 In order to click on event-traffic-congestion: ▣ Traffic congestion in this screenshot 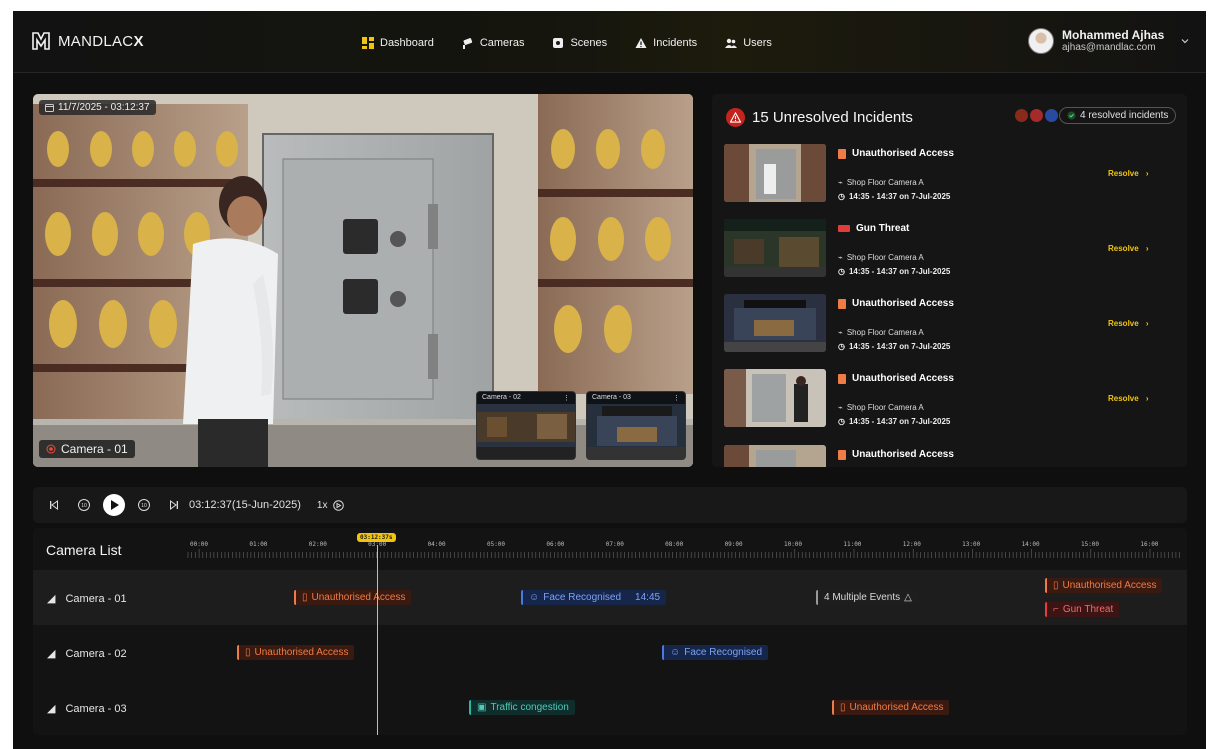, I will do `click(522, 707)`.